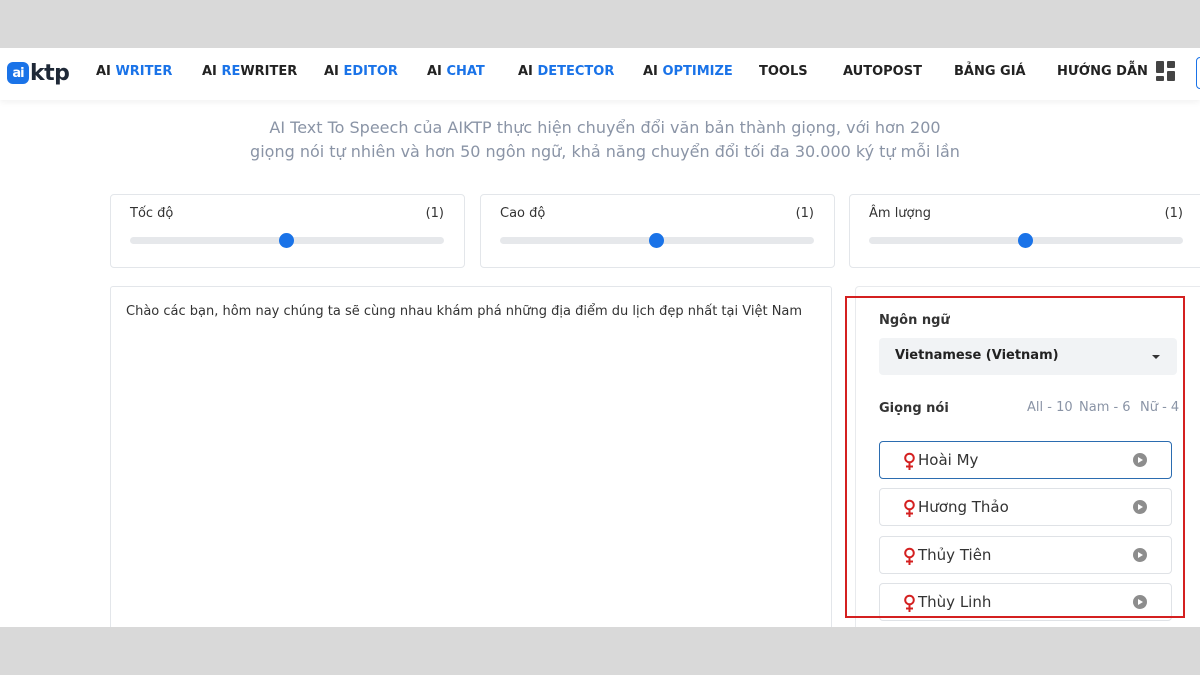 The width and height of the screenshot is (1200, 675). What do you see at coordinates (287, 231) in the screenshot?
I see `speed-slider-card: Tốc độ (1)` at bounding box center [287, 231].